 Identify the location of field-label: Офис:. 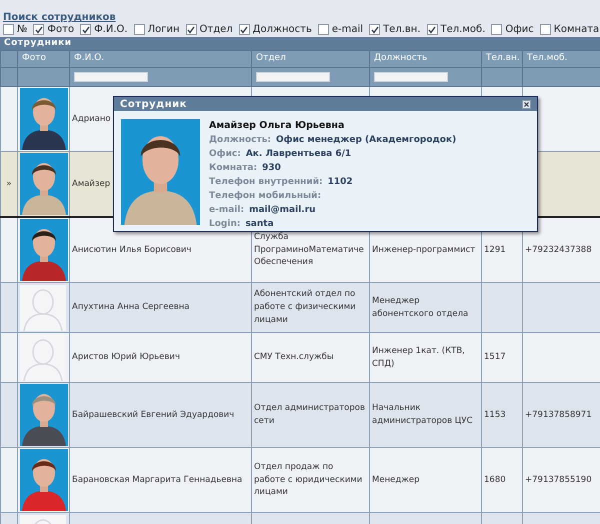
(225, 155).